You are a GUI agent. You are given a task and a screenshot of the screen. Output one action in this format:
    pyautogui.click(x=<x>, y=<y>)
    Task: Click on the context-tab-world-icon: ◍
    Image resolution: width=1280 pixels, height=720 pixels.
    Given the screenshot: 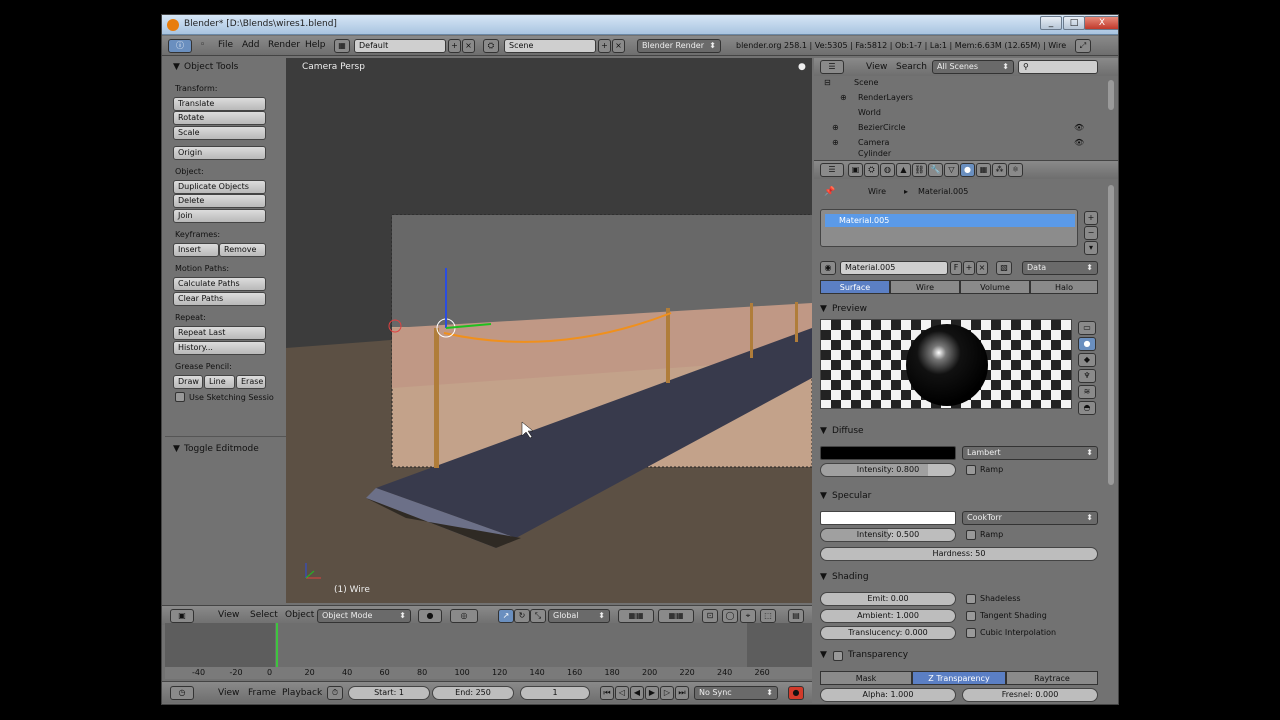 What is the action you would take?
    pyautogui.click(x=887, y=170)
    